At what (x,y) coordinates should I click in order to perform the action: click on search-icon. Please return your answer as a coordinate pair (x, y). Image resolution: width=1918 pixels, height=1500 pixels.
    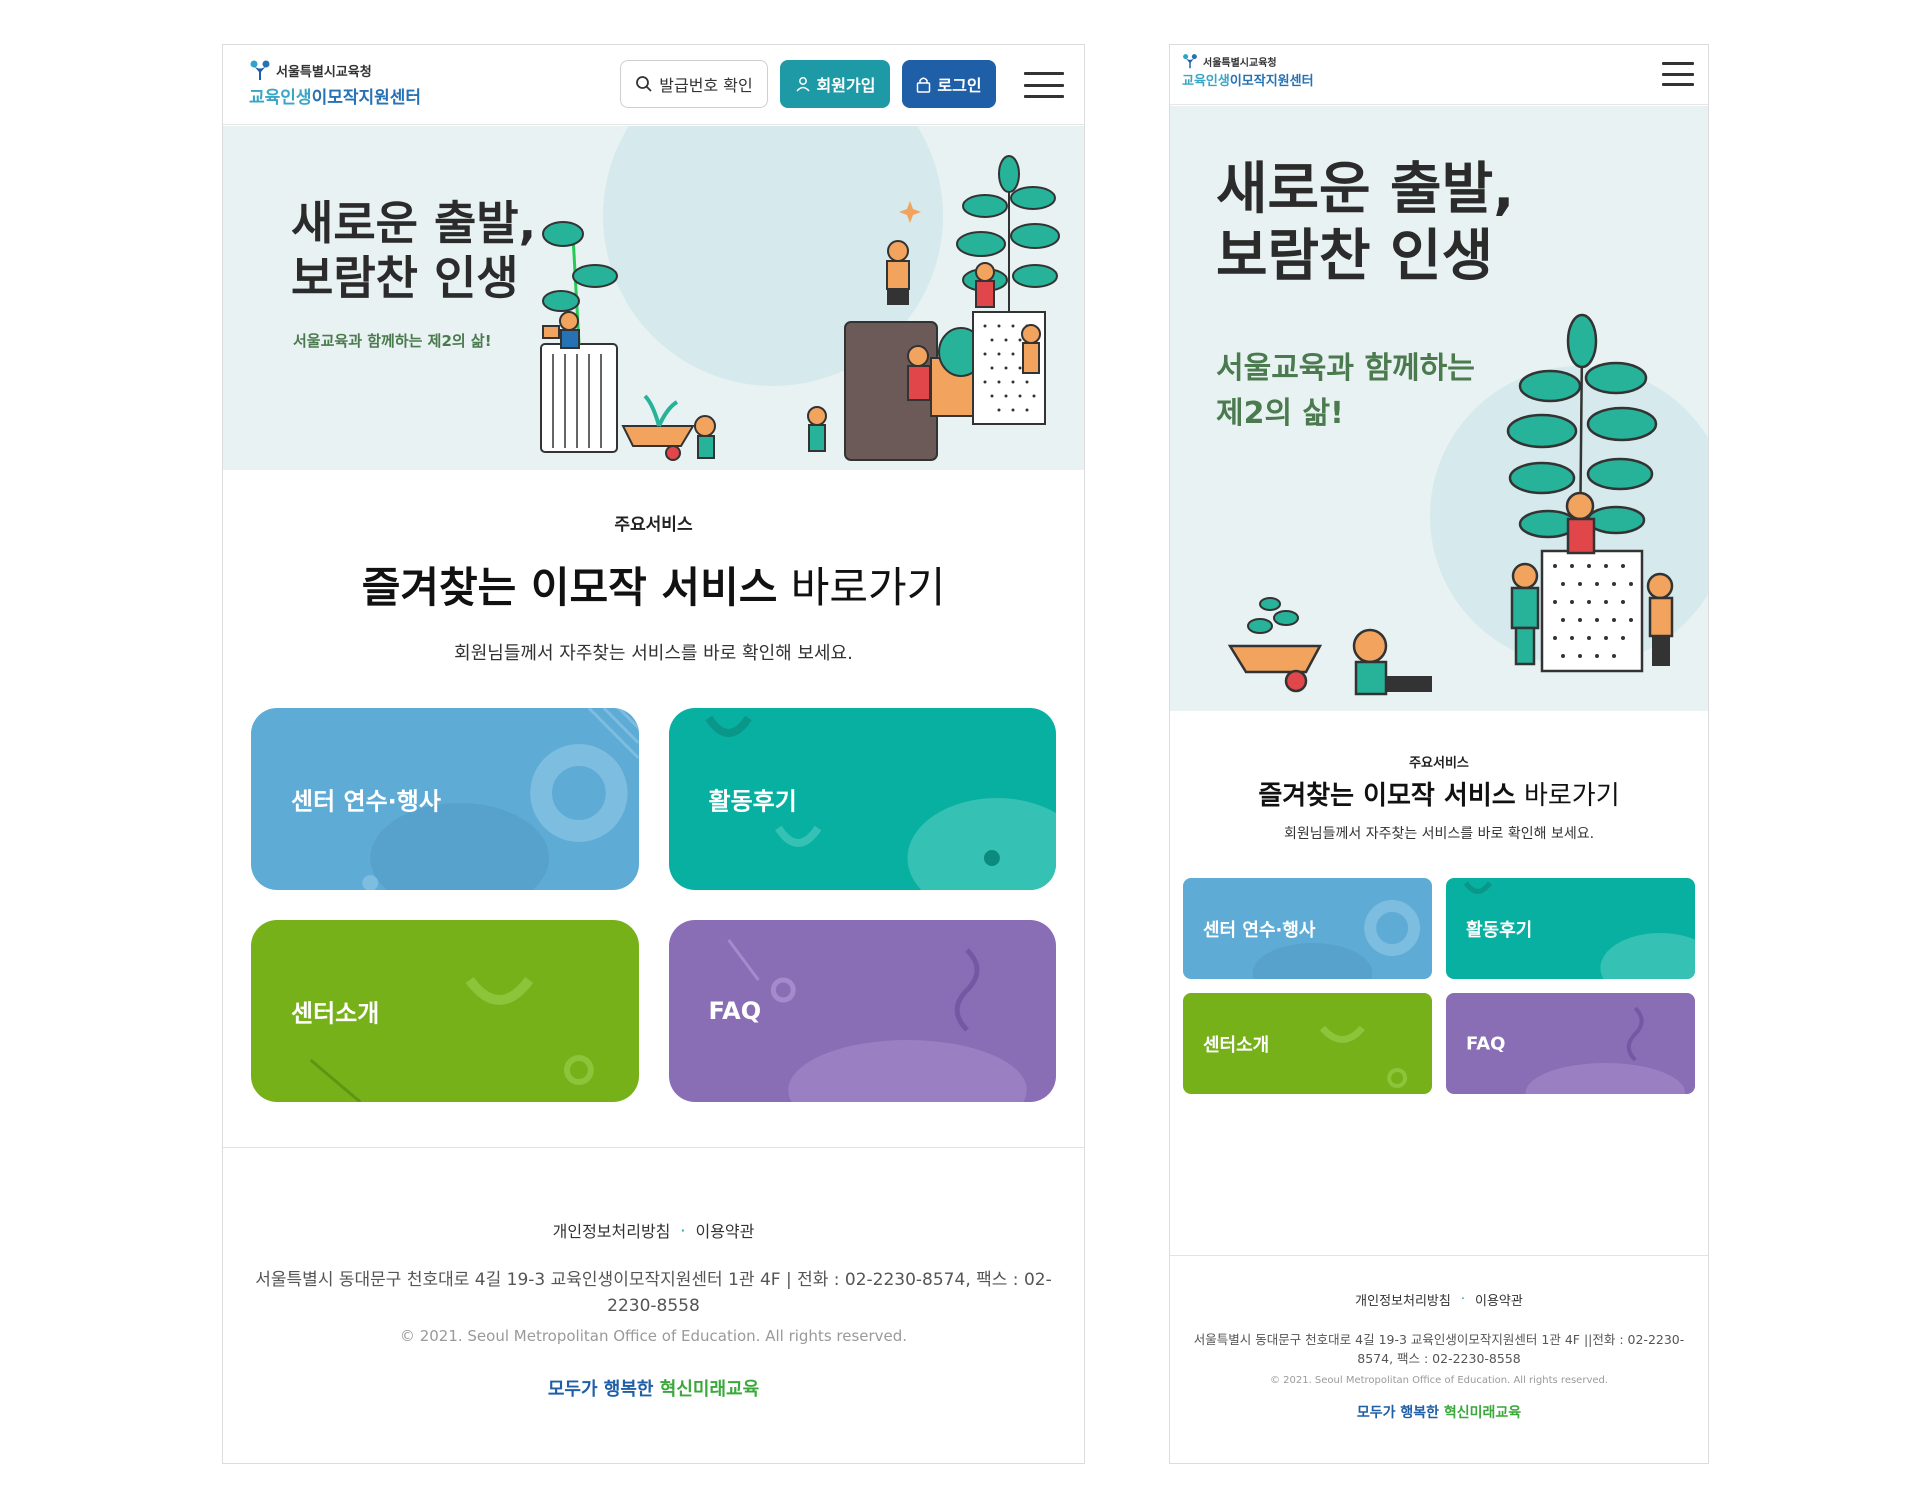
    Looking at the image, I should click on (644, 84).